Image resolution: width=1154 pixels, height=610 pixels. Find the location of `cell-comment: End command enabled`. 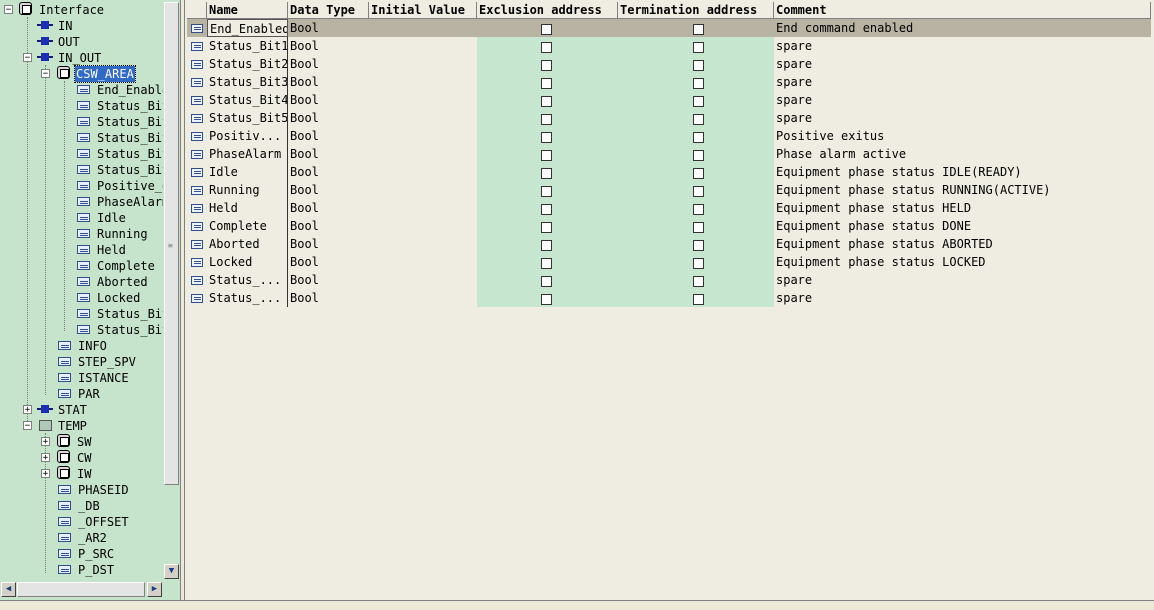

cell-comment: End command enabled is located at coordinates (962, 28).